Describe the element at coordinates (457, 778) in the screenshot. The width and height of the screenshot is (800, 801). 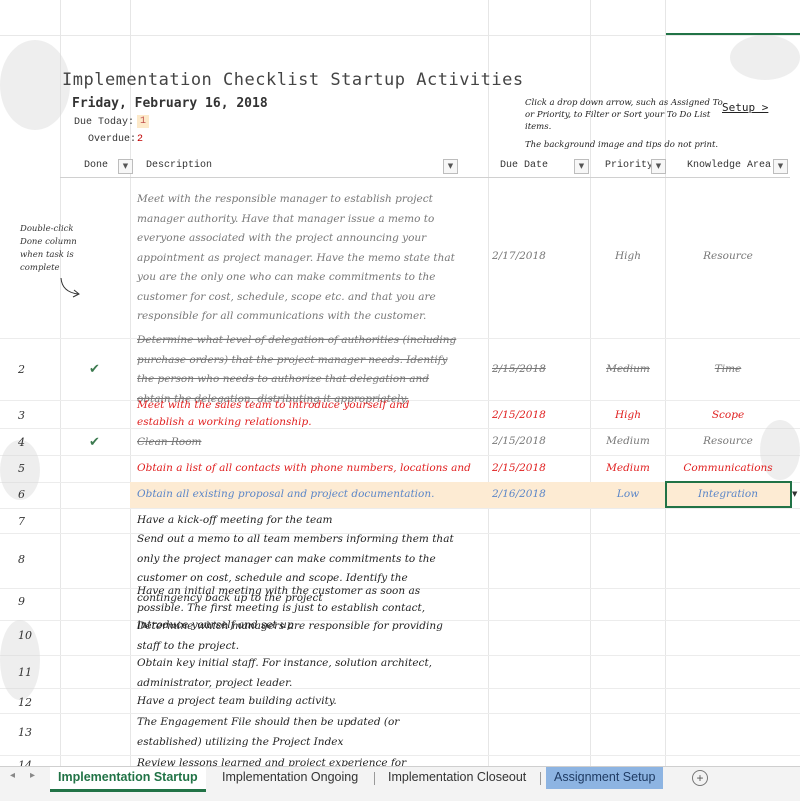
I see `tab-implementation-closeout: Implementation Closeout` at that location.